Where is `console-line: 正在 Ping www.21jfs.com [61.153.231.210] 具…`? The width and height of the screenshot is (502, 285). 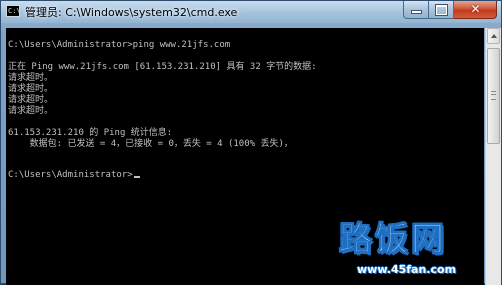 console-line: 正在 Ping www.21jfs.com [61.153.231.210] 具… is located at coordinates (162, 67).